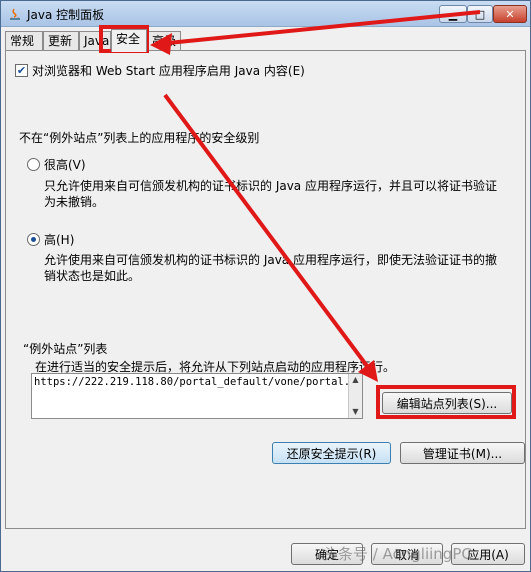 The image size is (531, 572). What do you see at coordinates (59, 240) in the screenshot?
I see `radio-high-label: 高(H)` at bounding box center [59, 240].